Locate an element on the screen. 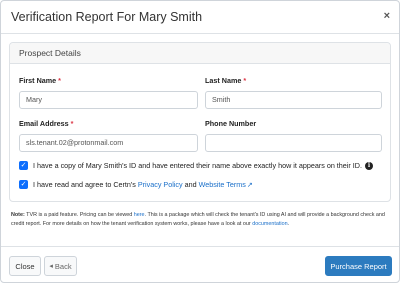 The image size is (400, 283). close-button: Close is located at coordinates (25, 266).